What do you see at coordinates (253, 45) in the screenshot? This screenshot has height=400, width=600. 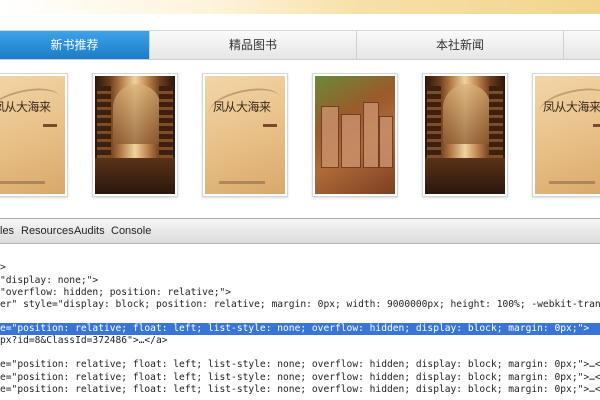 I see `tab-featured-books: 精品图书` at bounding box center [253, 45].